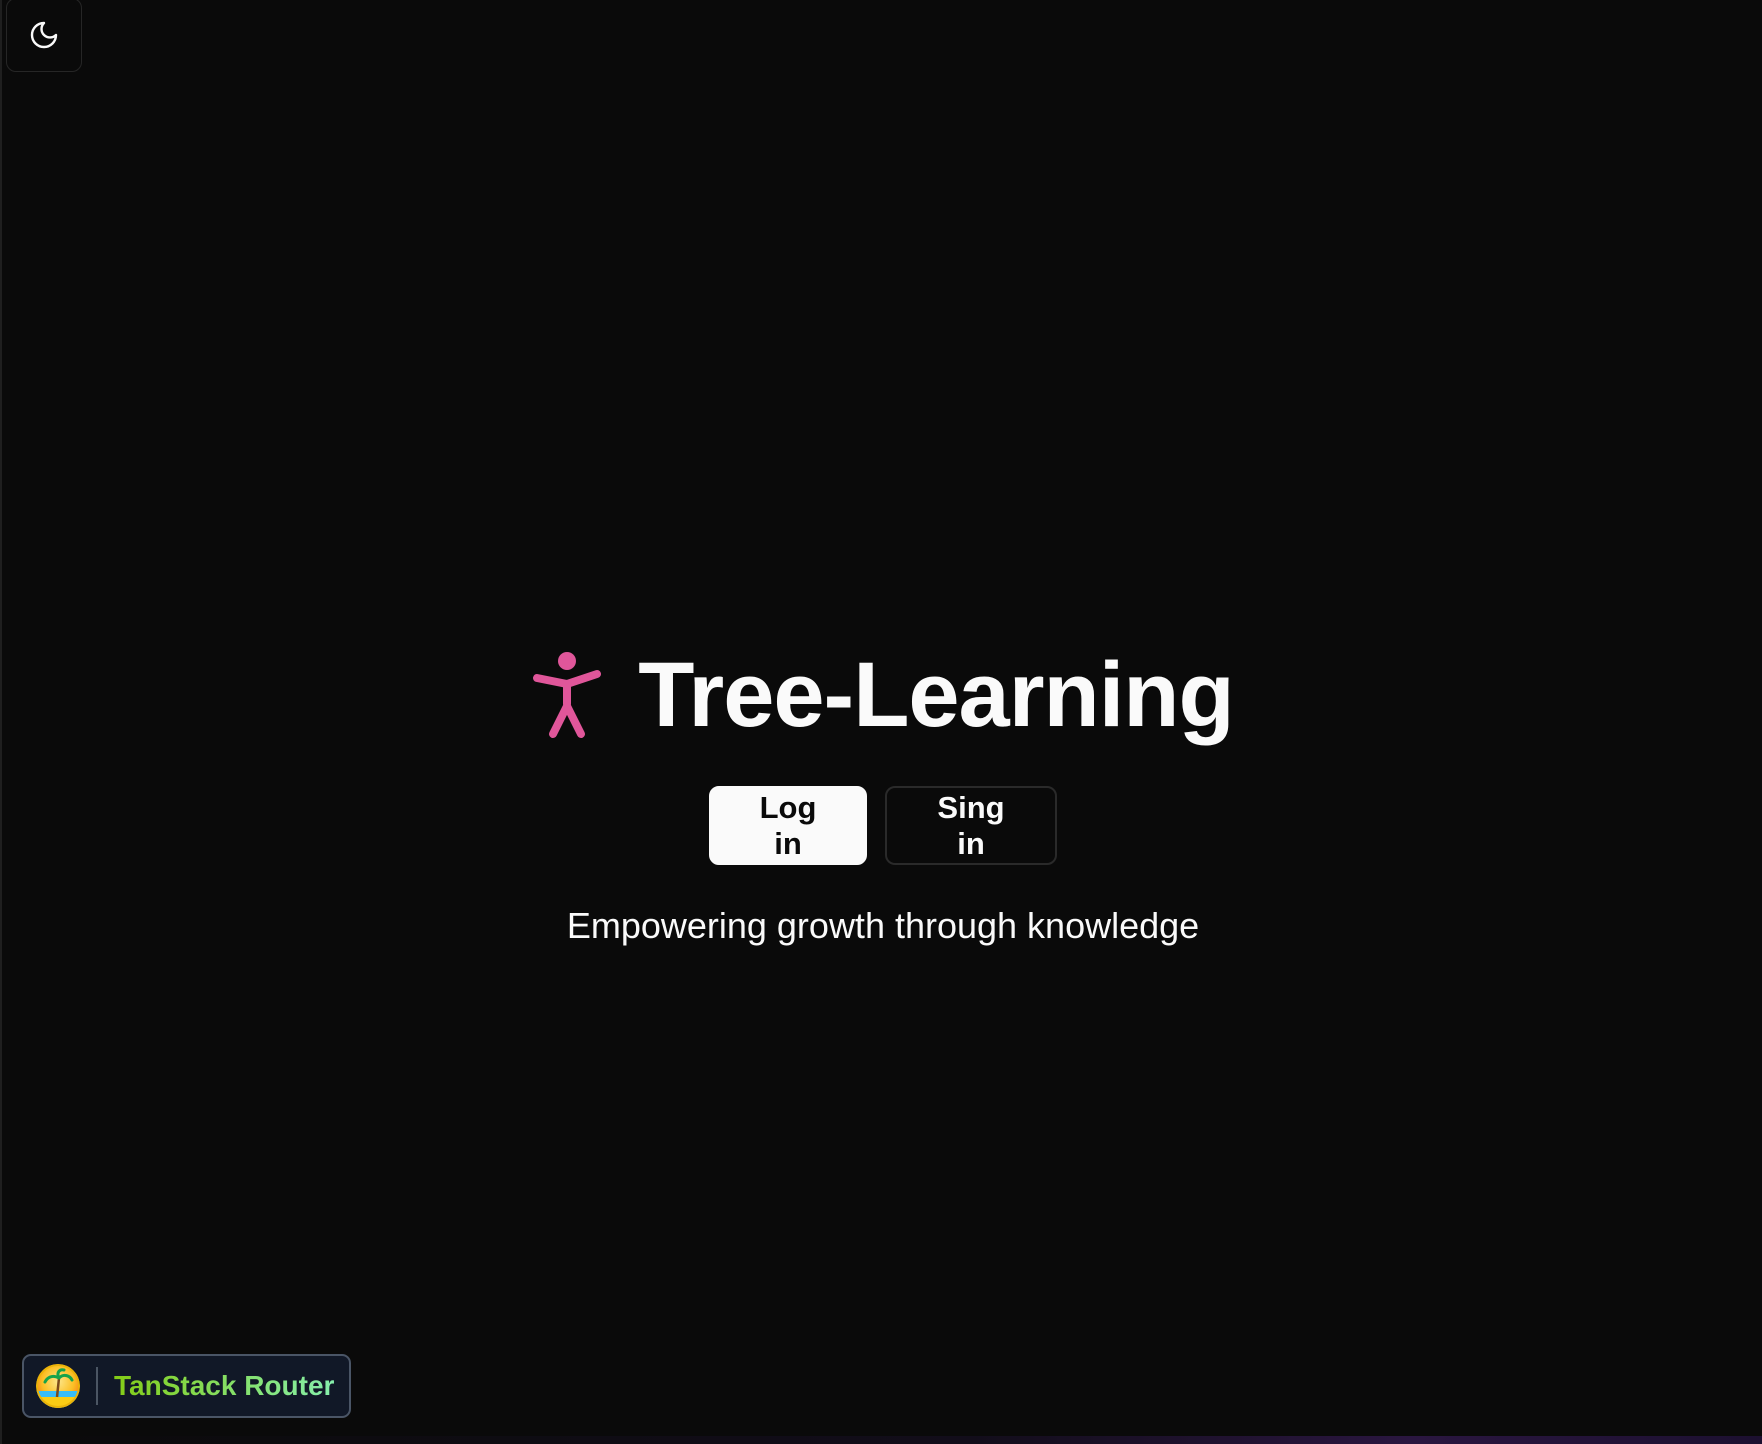 This screenshot has width=1762, height=1444. What do you see at coordinates (788, 825) in the screenshot?
I see `login-button: Log in` at bounding box center [788, 825].